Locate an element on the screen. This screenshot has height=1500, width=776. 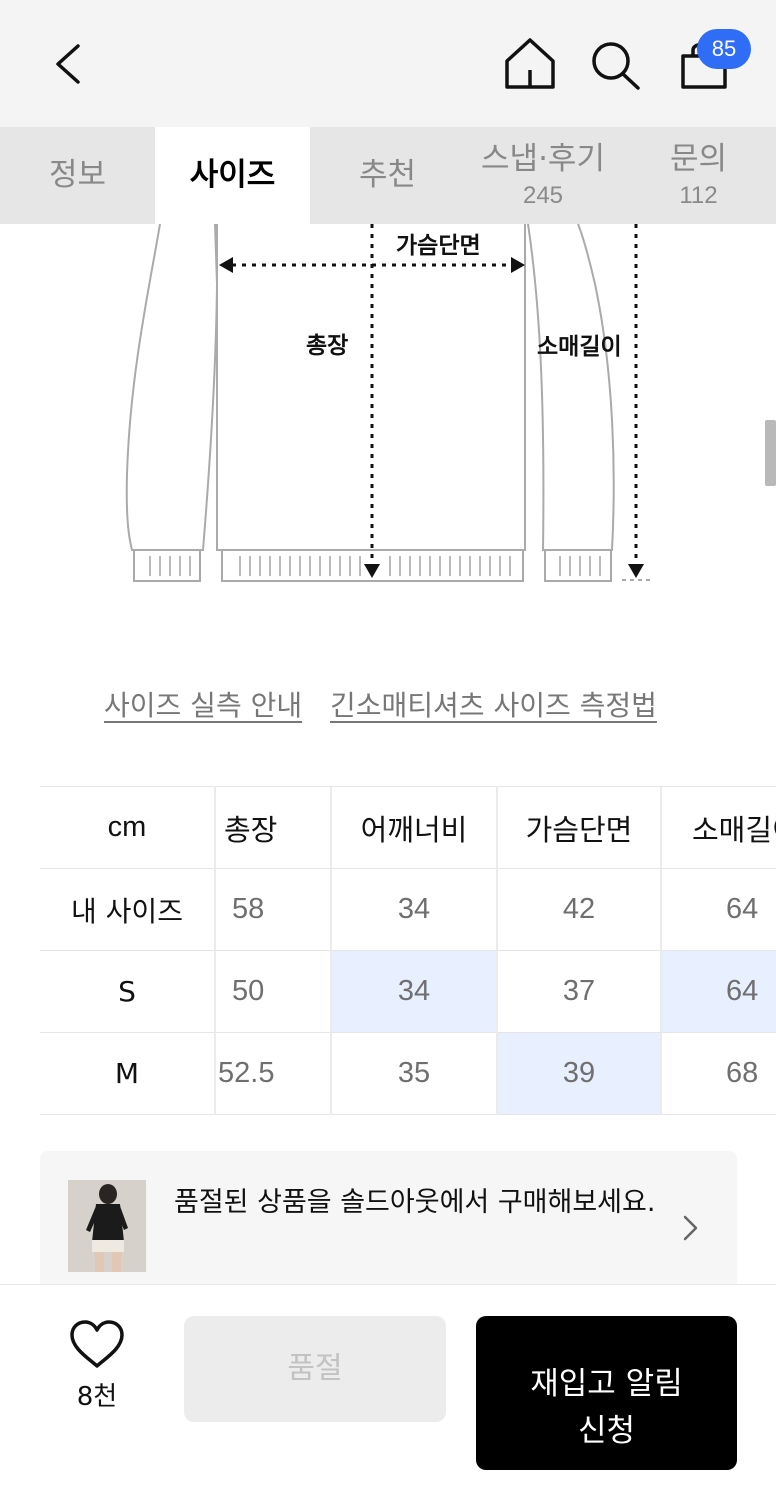
table-row: S 50 34 37 64 is located at coordinates (408, 991).